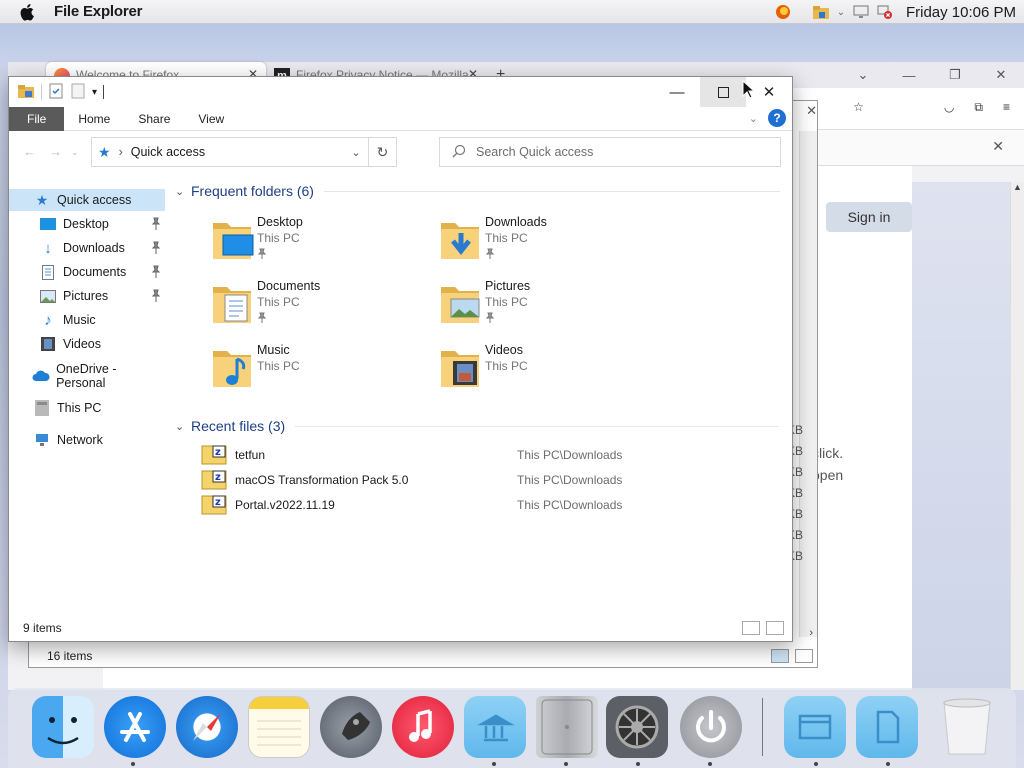  I want to click on maximize-icon, so click(723, 92).